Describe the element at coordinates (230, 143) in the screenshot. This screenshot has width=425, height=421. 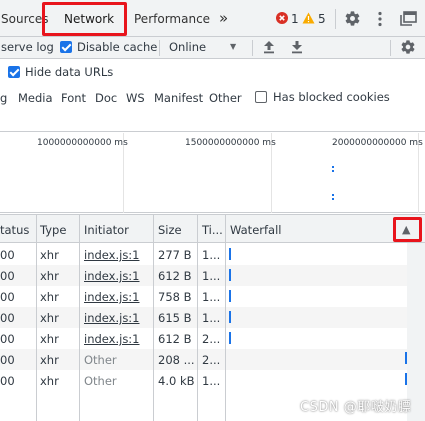
I see `overview-tick-label: 1500000000000 ms` at that location.